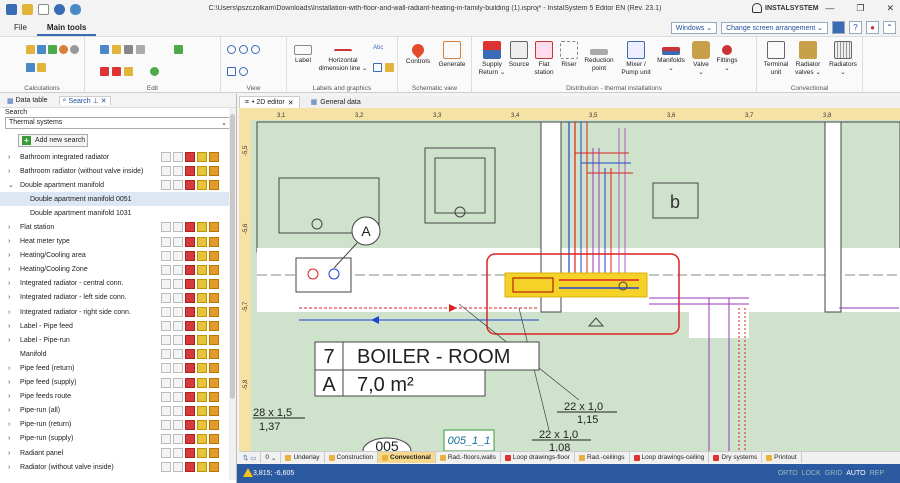  I want to click on tree-item: › Radiant panel, so click(118, 453).